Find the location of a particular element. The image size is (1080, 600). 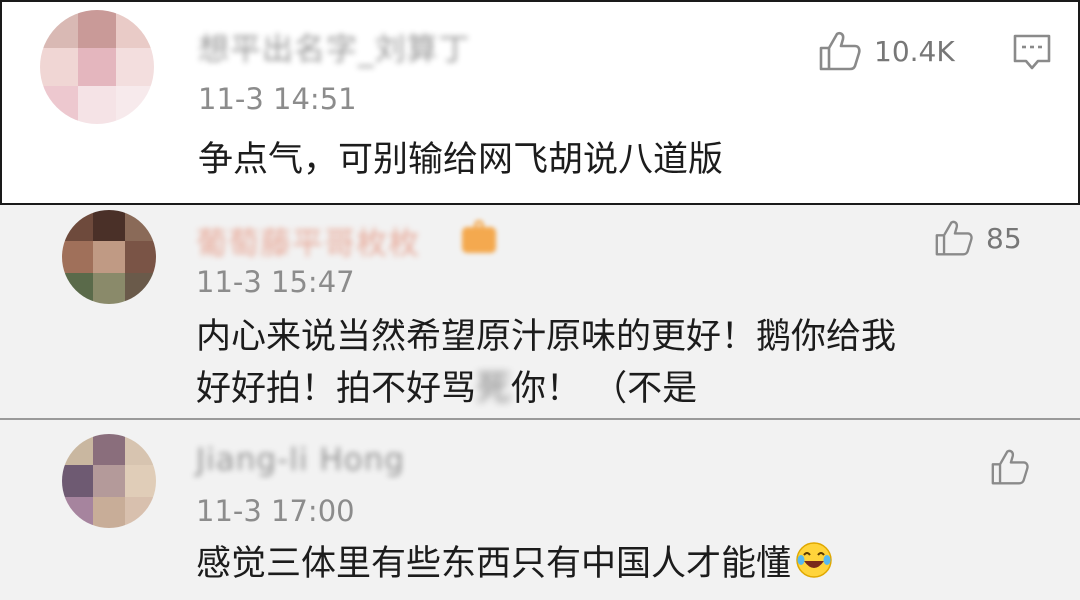

laughing-crying-emoji-icon is located at coordinates (814, 560).